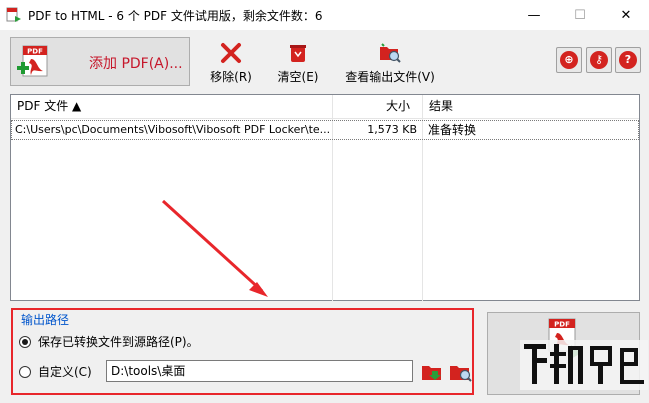 The image size is (649, 403). What do you see at coordinates (45, 319) in the screenshot?
I see `output-path-title: 输出路径` at bounding box center [45, 319].